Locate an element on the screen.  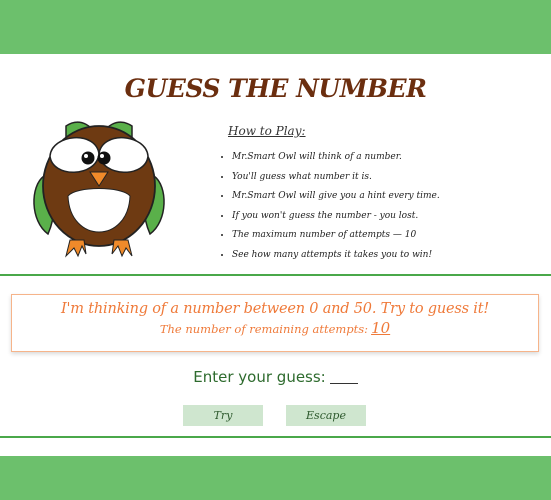
rule-item: You'll guess what number it is. is located at coordinates (336, 178).